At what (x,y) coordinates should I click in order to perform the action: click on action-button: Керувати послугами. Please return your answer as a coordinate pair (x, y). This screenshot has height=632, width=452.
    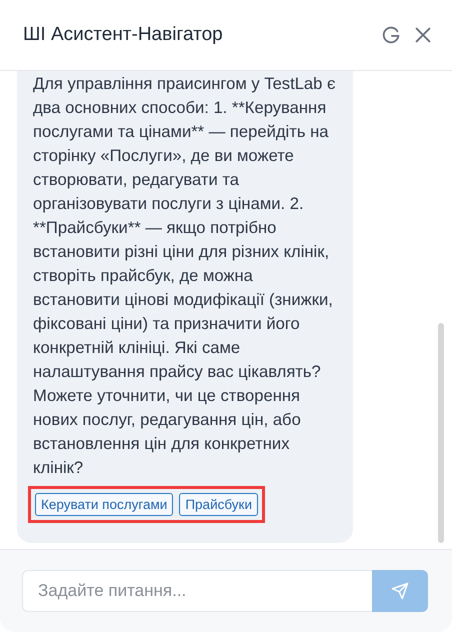
    Looking at the image, I should click on (104, 504).